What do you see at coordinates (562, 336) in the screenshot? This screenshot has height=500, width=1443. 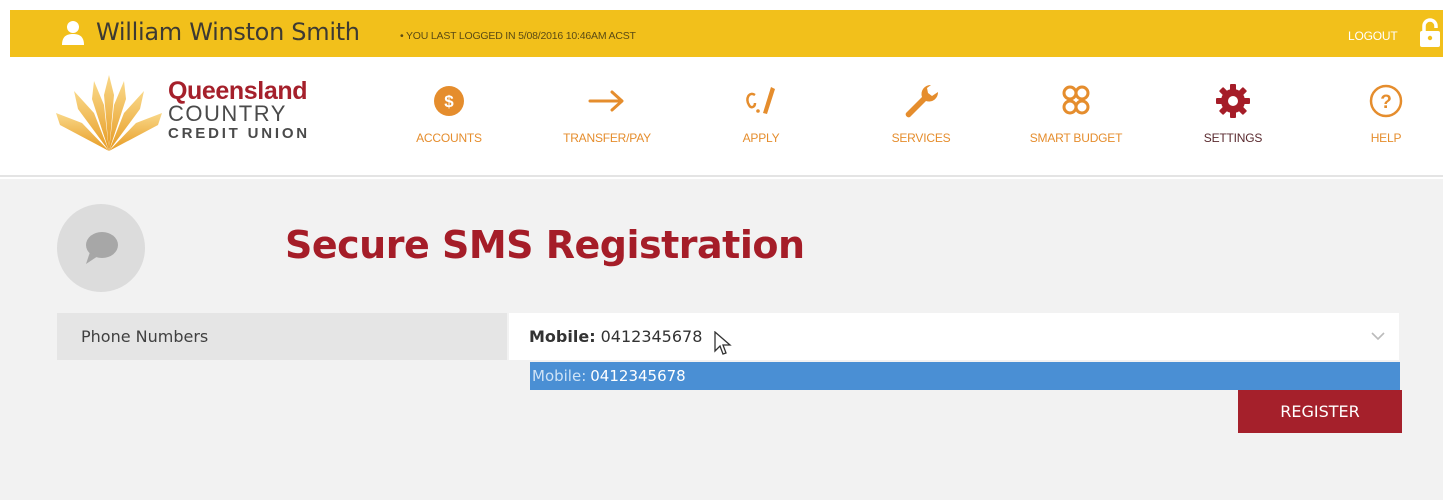 I see `select-prefix: Mobile:` at bounding box center [562, 336].